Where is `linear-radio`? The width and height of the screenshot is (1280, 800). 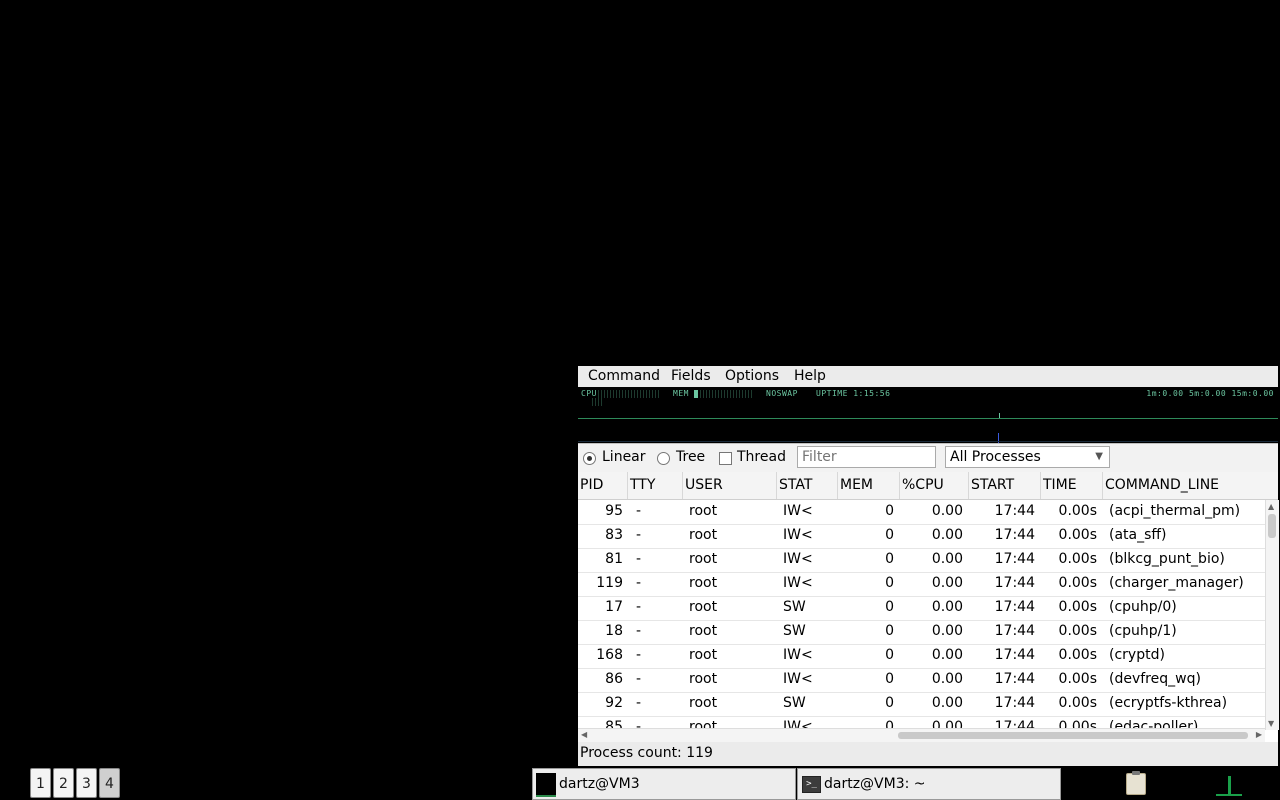 linear-radio is located at coordinates (589, 458).